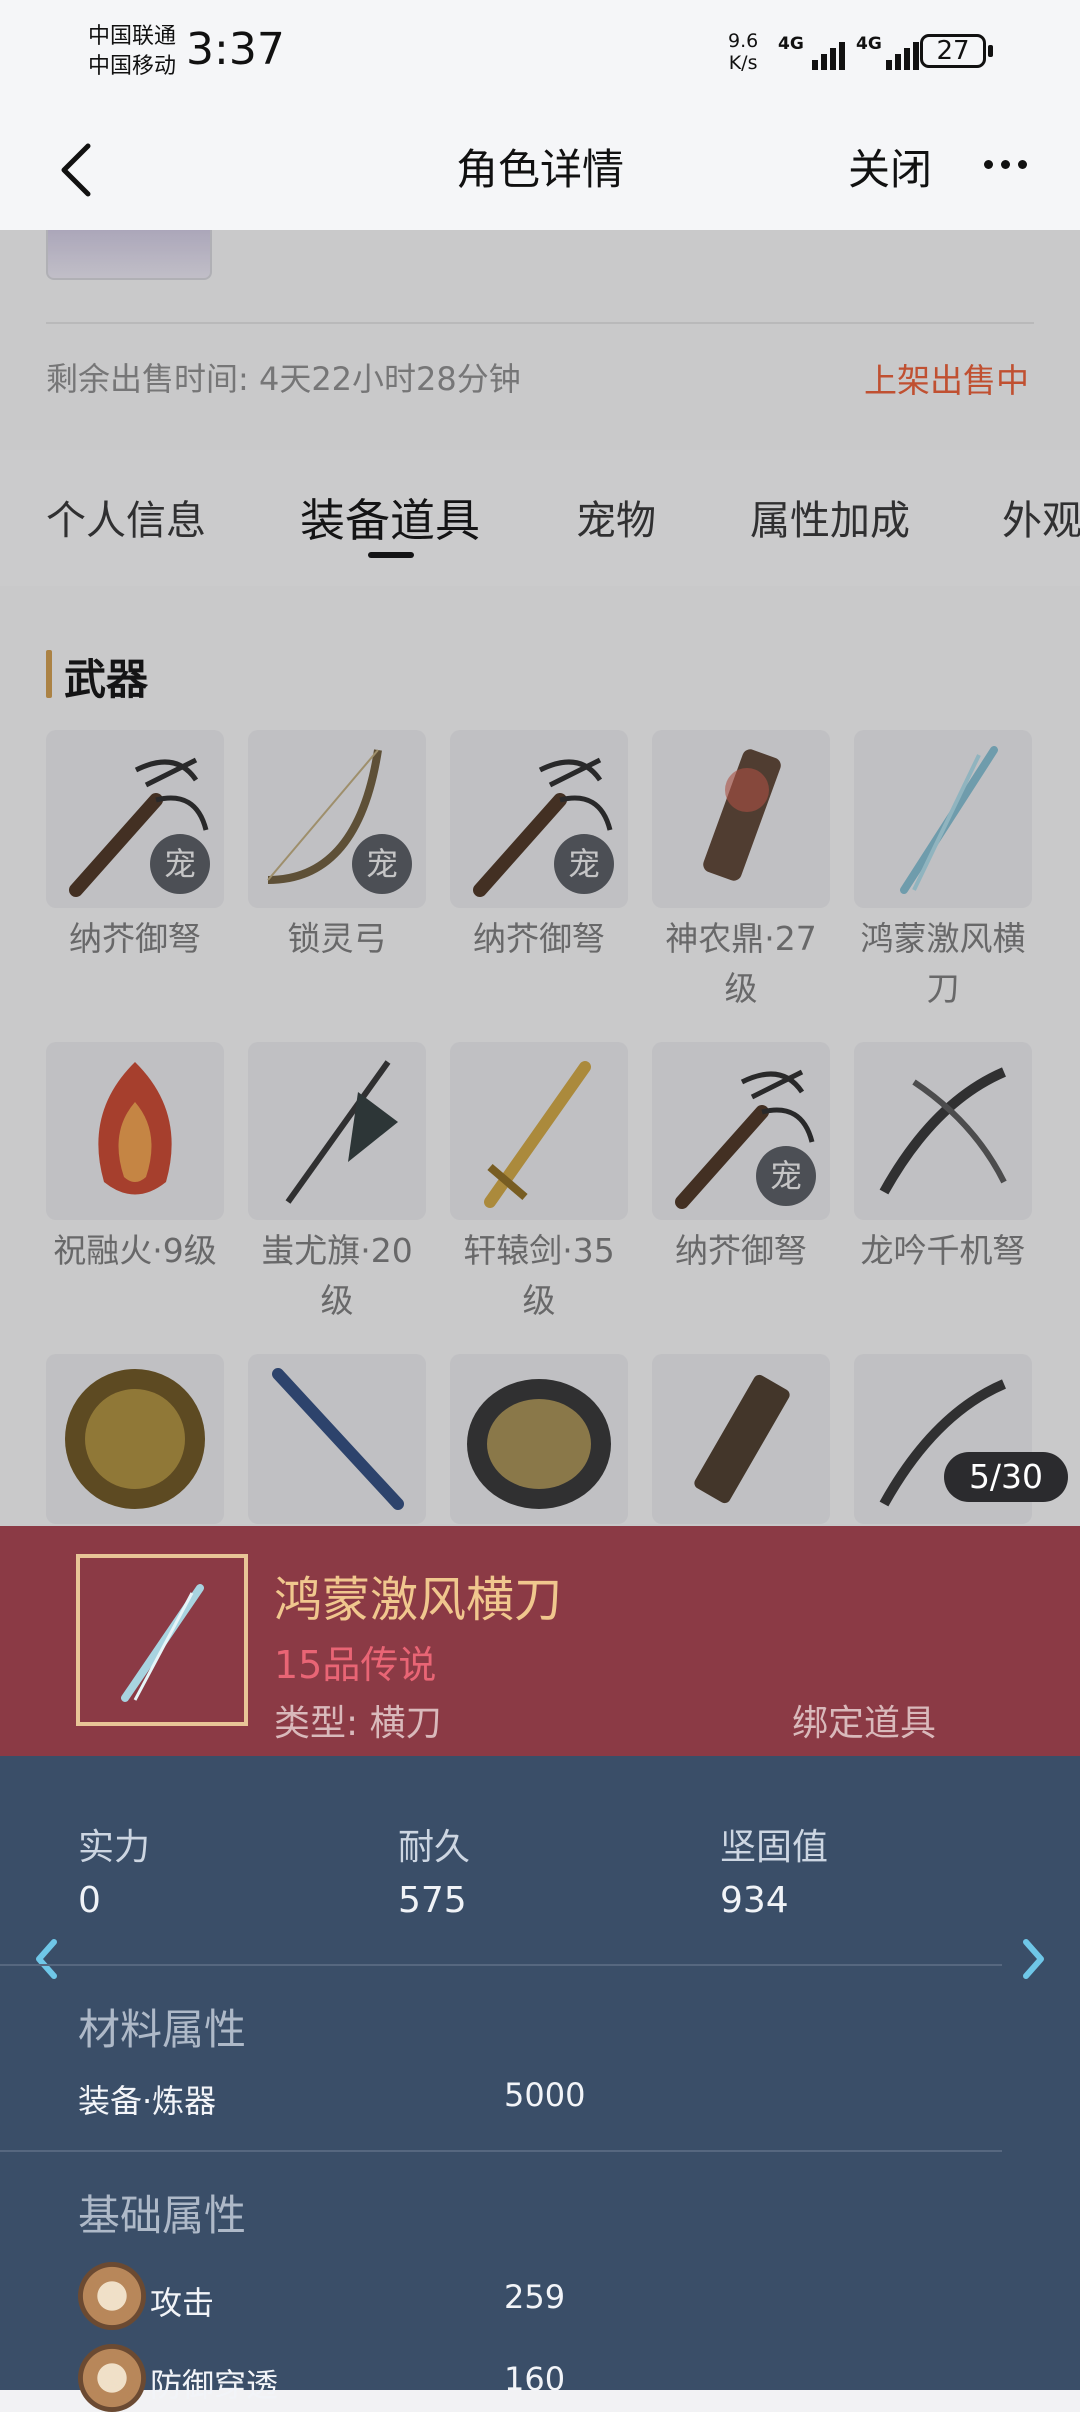  What do you see at coordinates (869, 44) in the screenshot?
I see `network-type-2: 4G` at bounding box center [869, 44].